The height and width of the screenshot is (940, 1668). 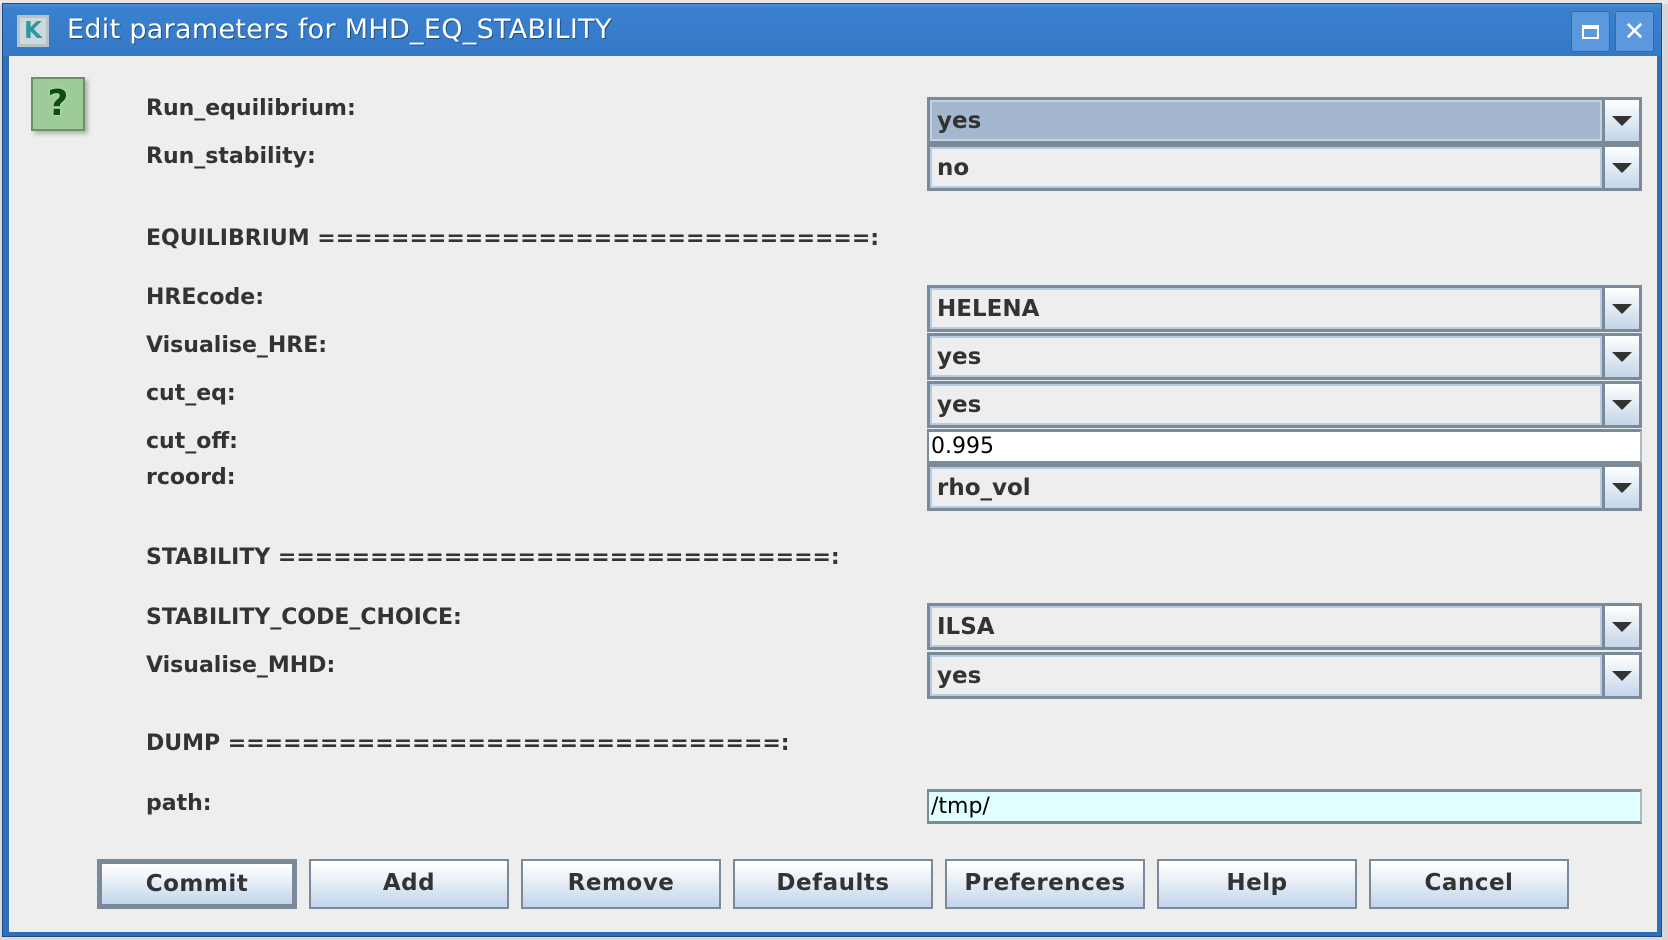 I want to click on hrecode-value: HELENA, so click(x=1266, y=308).